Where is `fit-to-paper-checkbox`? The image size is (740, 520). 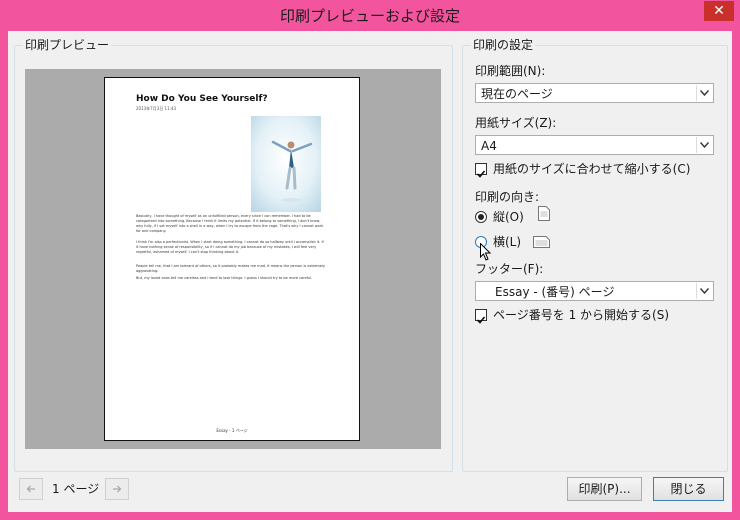 fit-to-paper-checkbox is located at coordinates (481, 170).